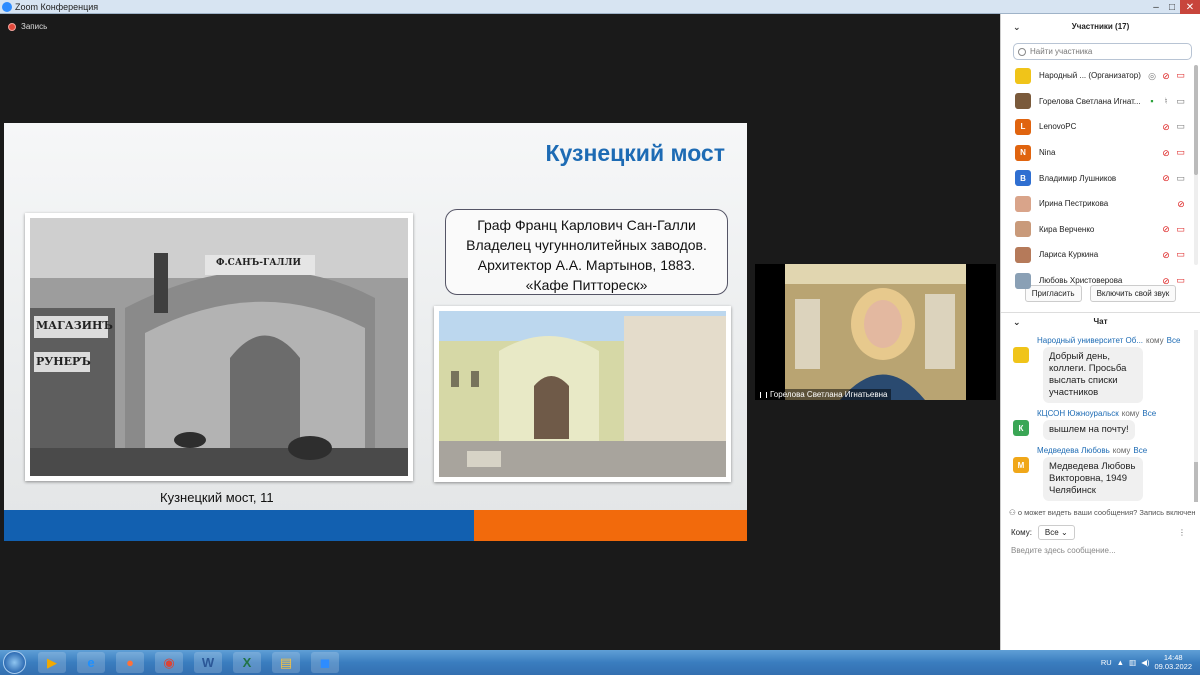  Describe the element at coordinates (1196, 165) in the screenshot. I see `participants-scrollbar` at that location.